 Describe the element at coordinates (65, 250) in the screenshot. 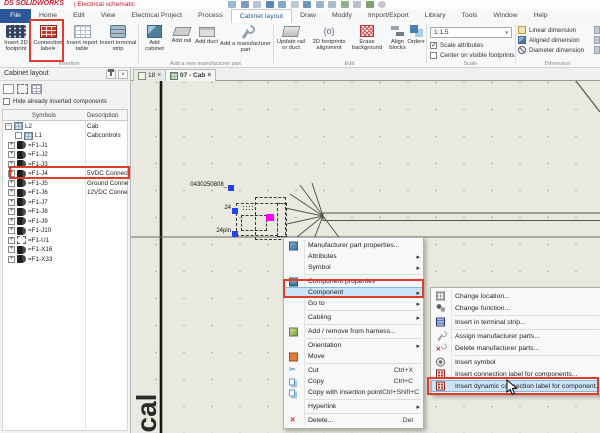

I see `tree-row-f1-x16: =F1-X16` at that location.